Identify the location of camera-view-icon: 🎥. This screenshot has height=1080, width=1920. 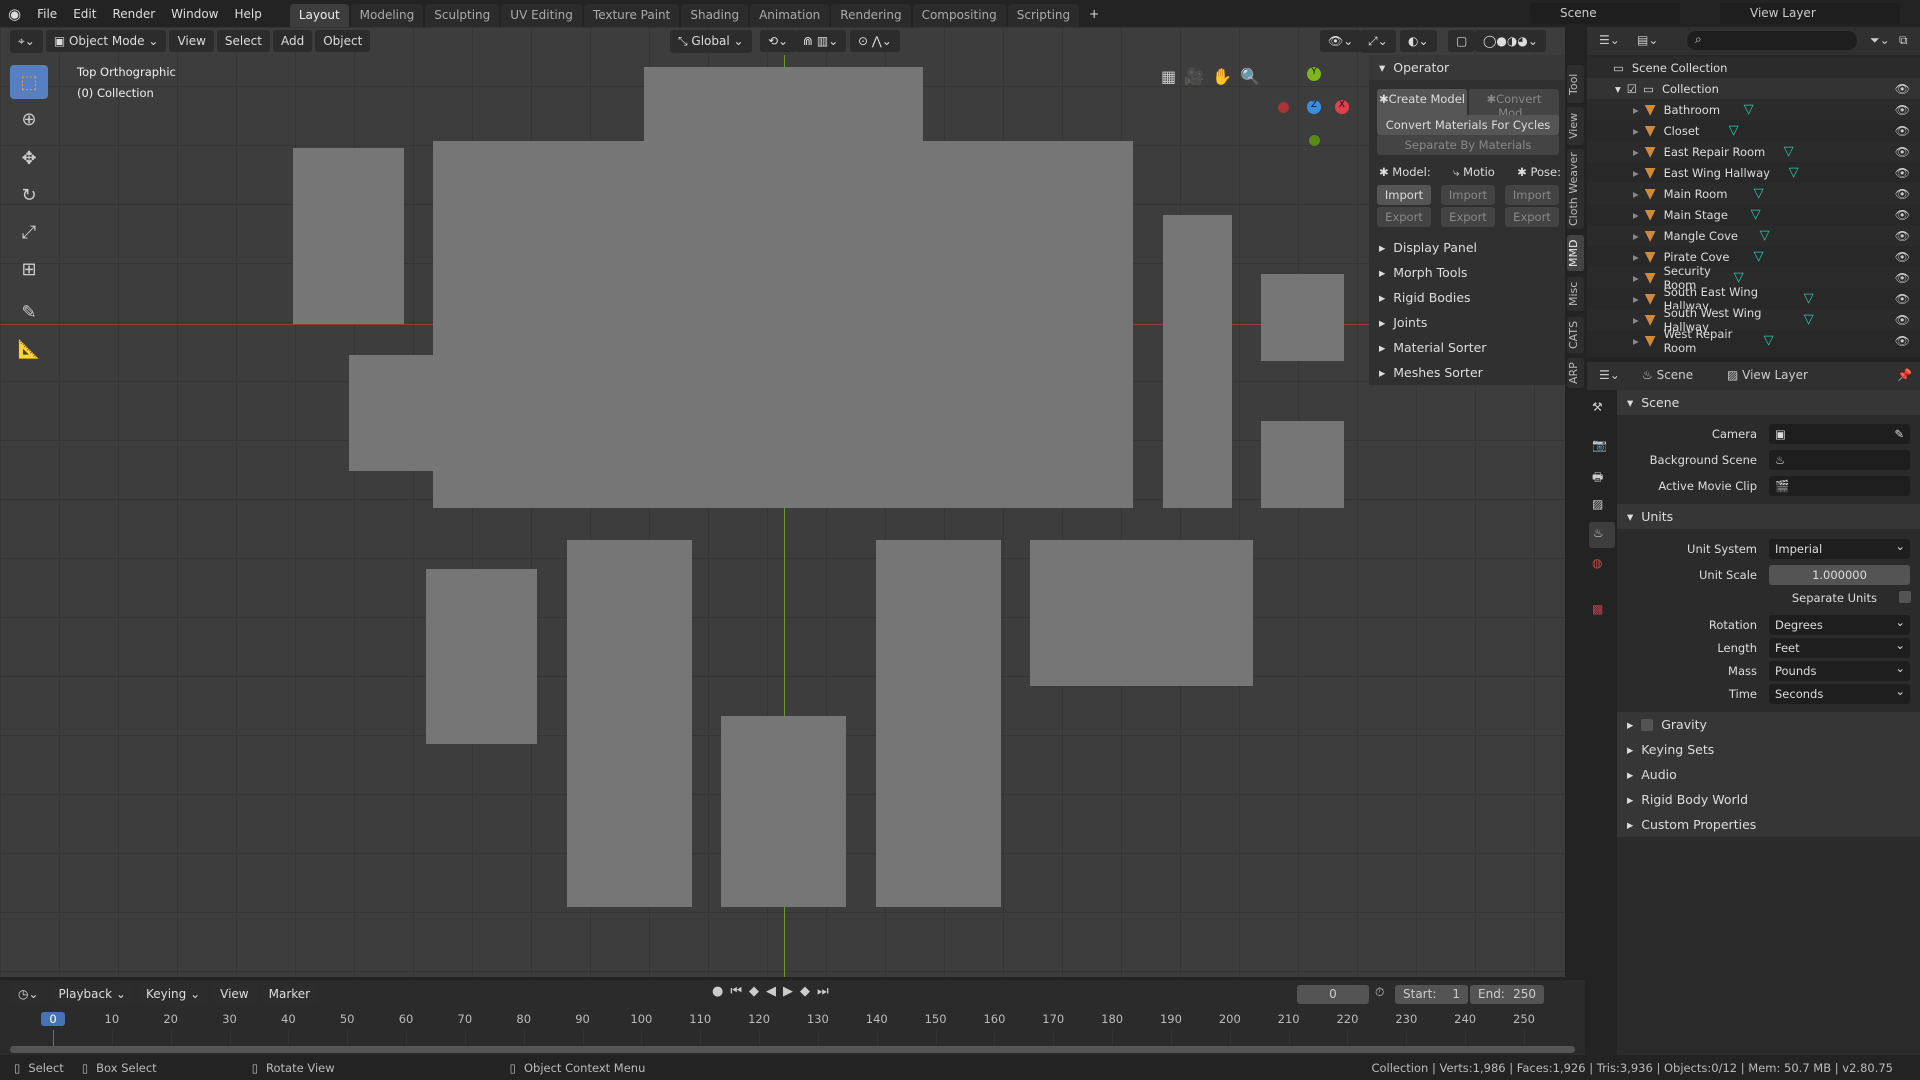
(1194, 76).